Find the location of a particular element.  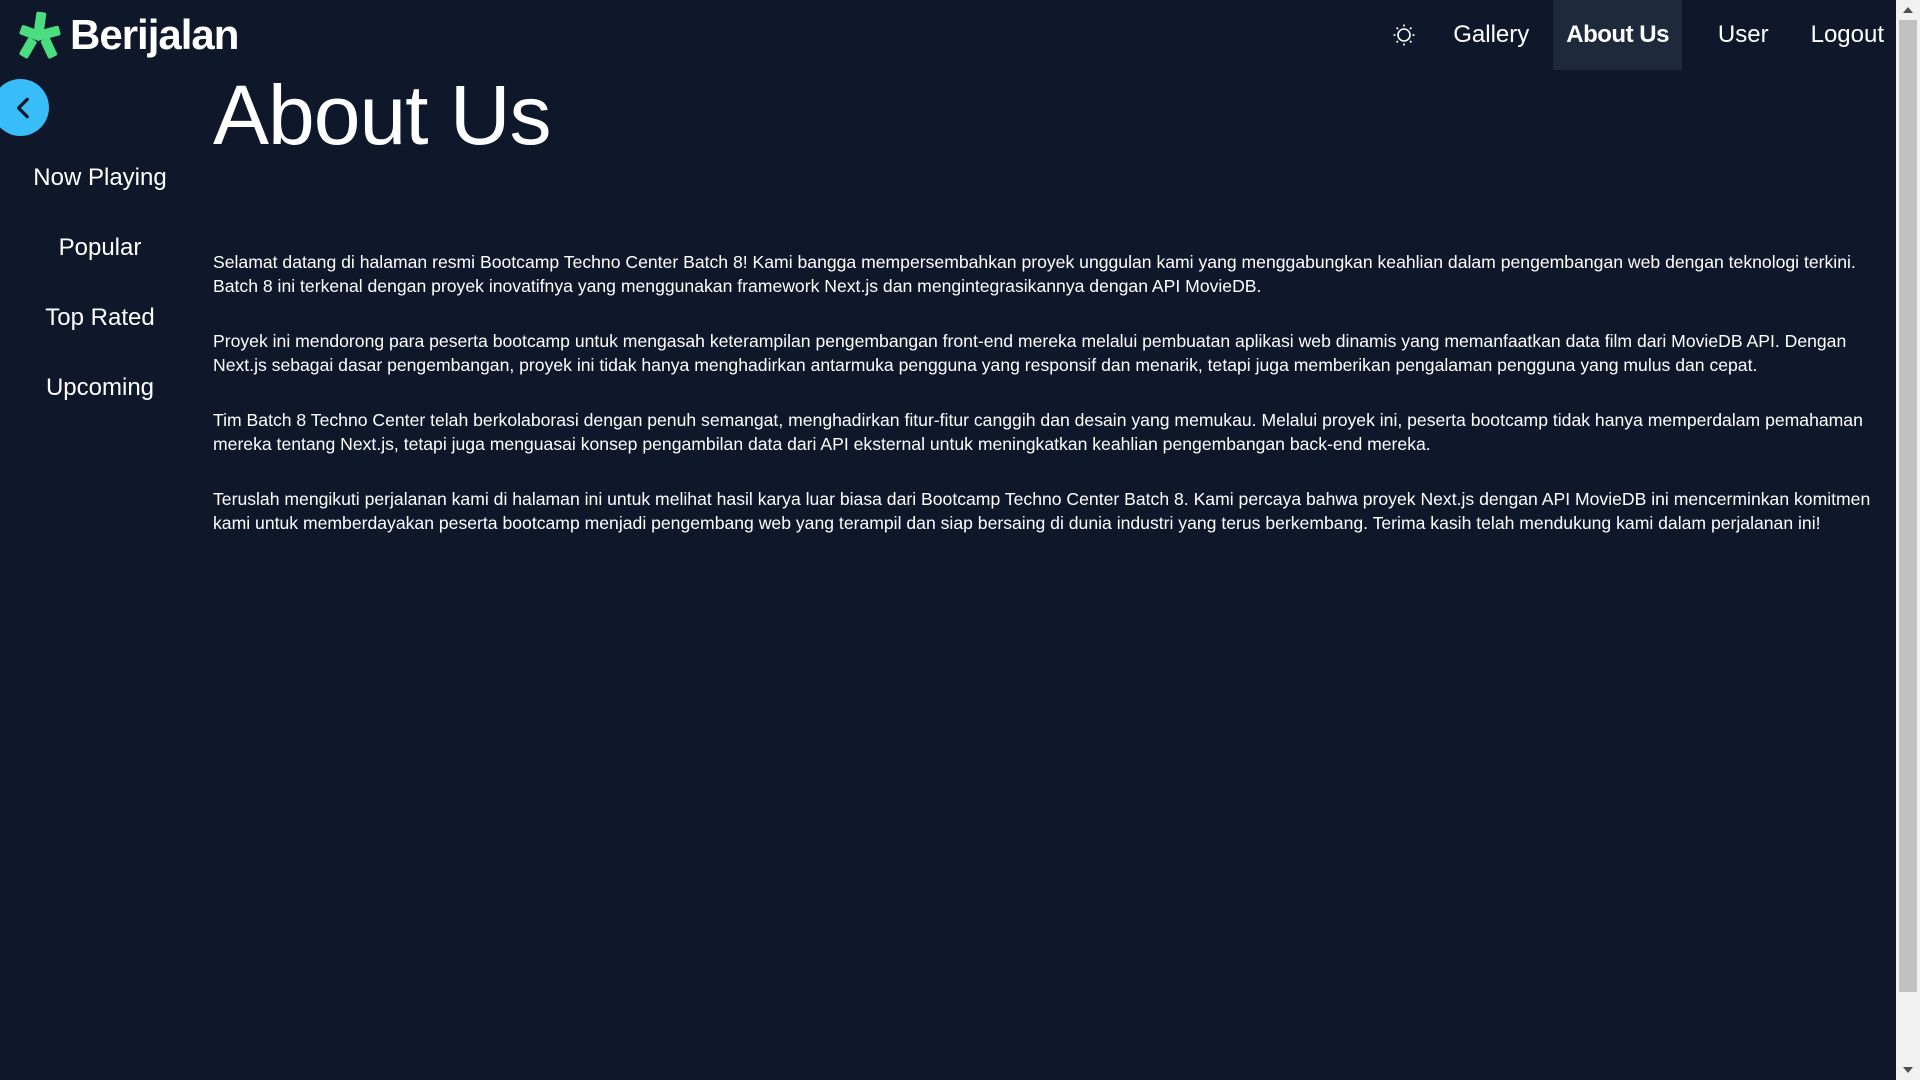

theme-toggle-button is located at coordinates (1404, 35).